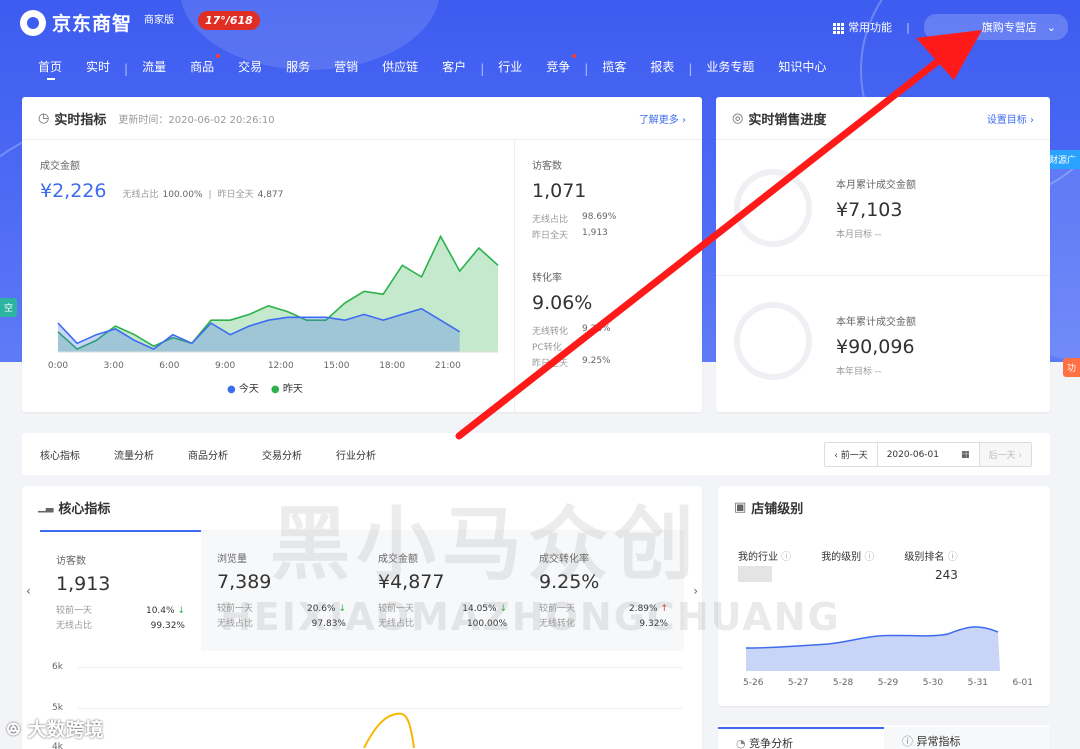 The image size is (1080, 749). What do you see at coordinates (848, 557) in the screenshot?
I see `my-level-label: 我的级别 ⓘ` at bounding box center [848, 557].